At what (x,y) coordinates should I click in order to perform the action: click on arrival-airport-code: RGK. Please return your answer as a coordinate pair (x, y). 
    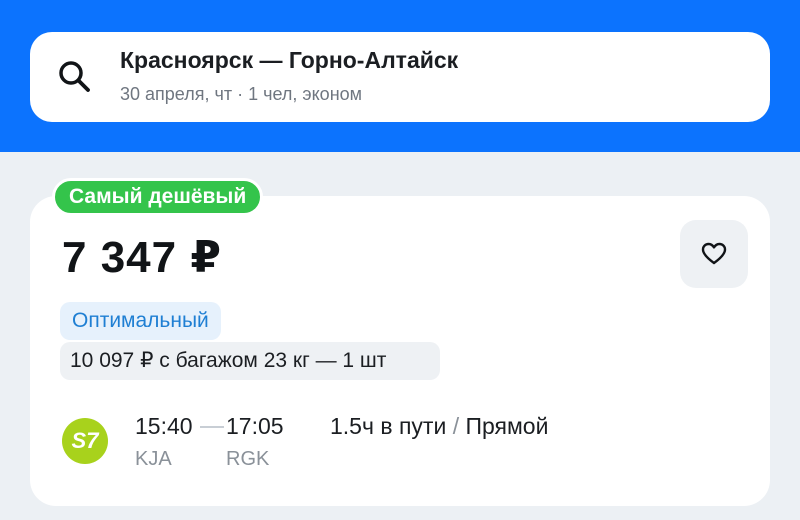
    Looking at the image, I should click on (248, 459).